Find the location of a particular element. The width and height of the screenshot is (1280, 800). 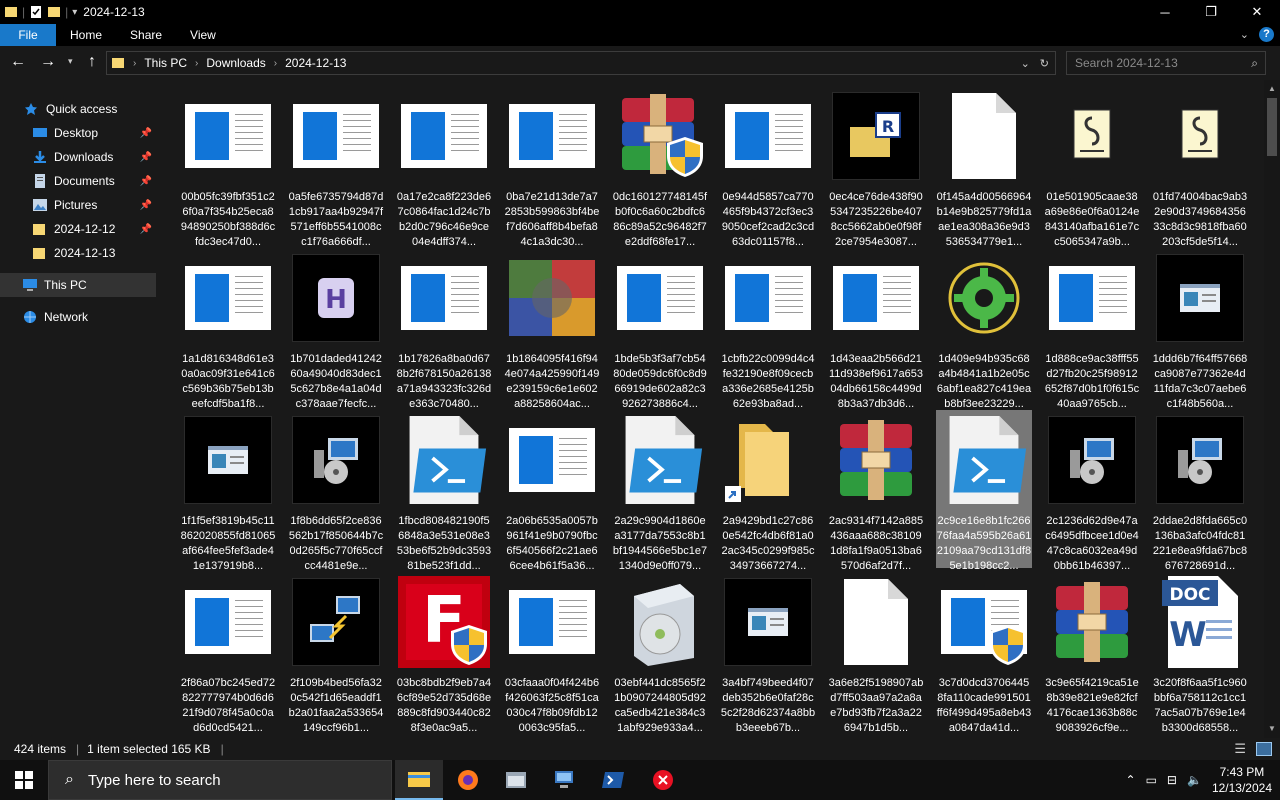

scroll-up-icon: ▲ is located at coordinates (1272, 88).